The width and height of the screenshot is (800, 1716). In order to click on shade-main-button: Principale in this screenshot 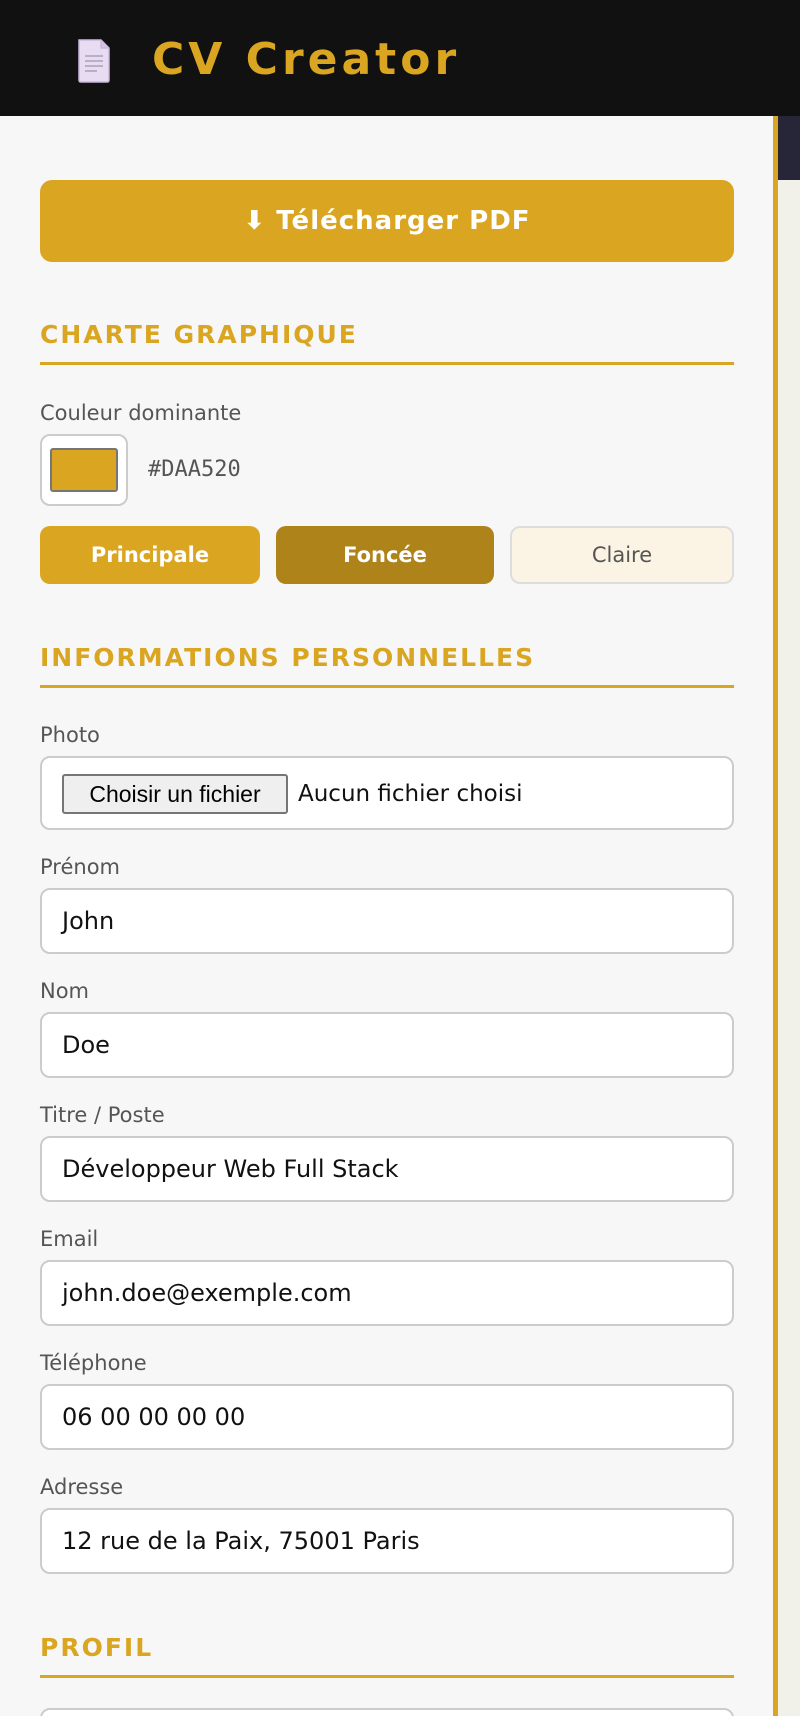, I will do `click(150, 555)`.